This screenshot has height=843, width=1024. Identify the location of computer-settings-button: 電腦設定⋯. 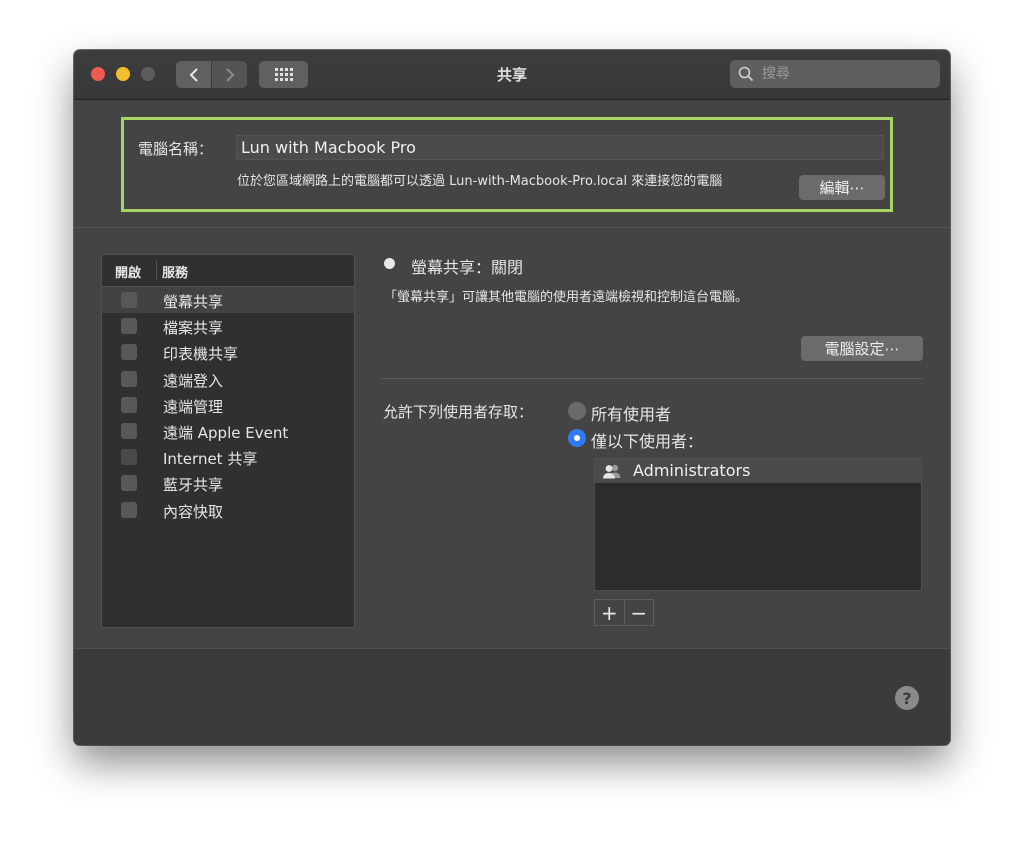
(862, 348).